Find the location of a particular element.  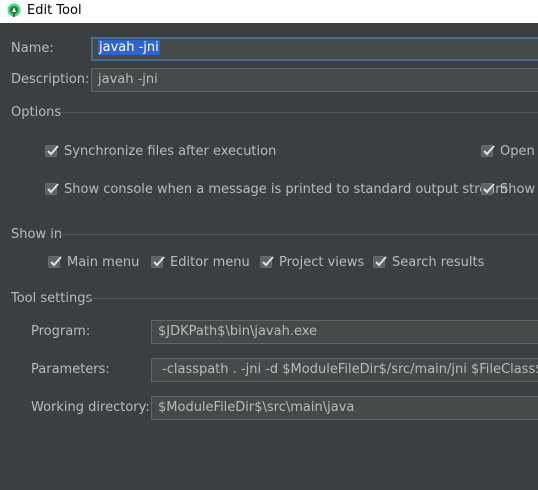

show-in-section-label: Show in is located at coordinates (37, 234).